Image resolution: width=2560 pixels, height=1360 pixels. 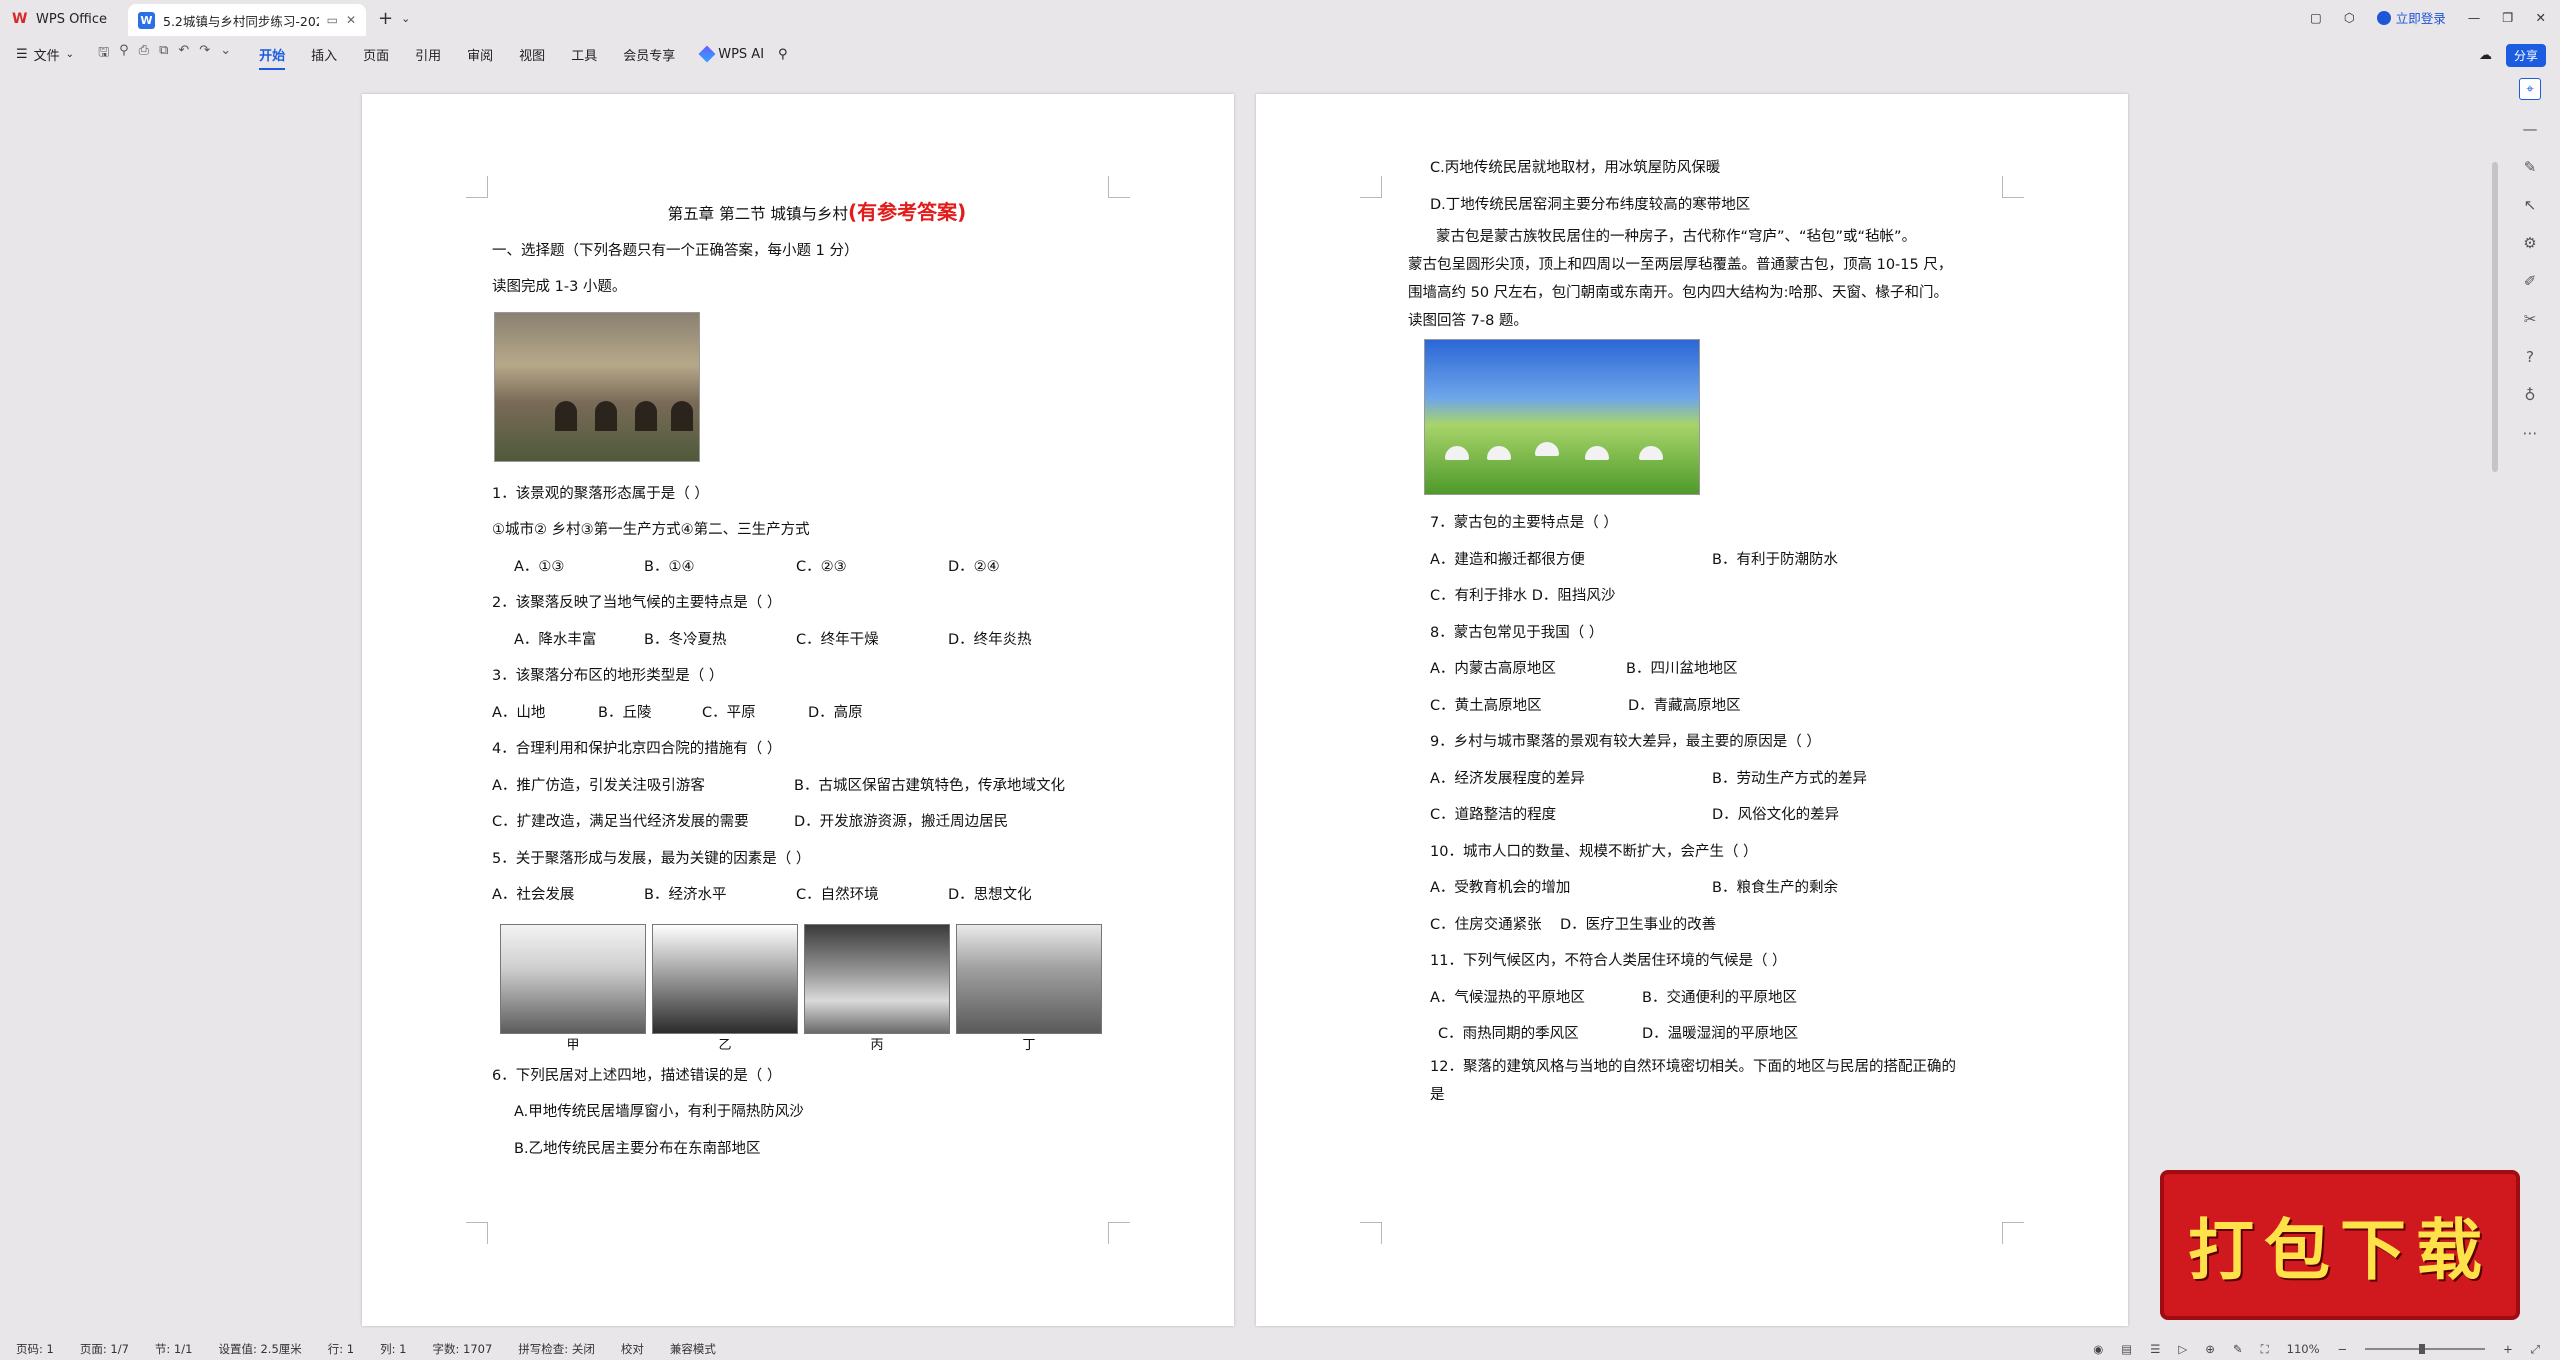 What do you see at coordinates (837, 895) in the screenshot?
I see `option: C．自然环境` at bounding box center [837, 895].